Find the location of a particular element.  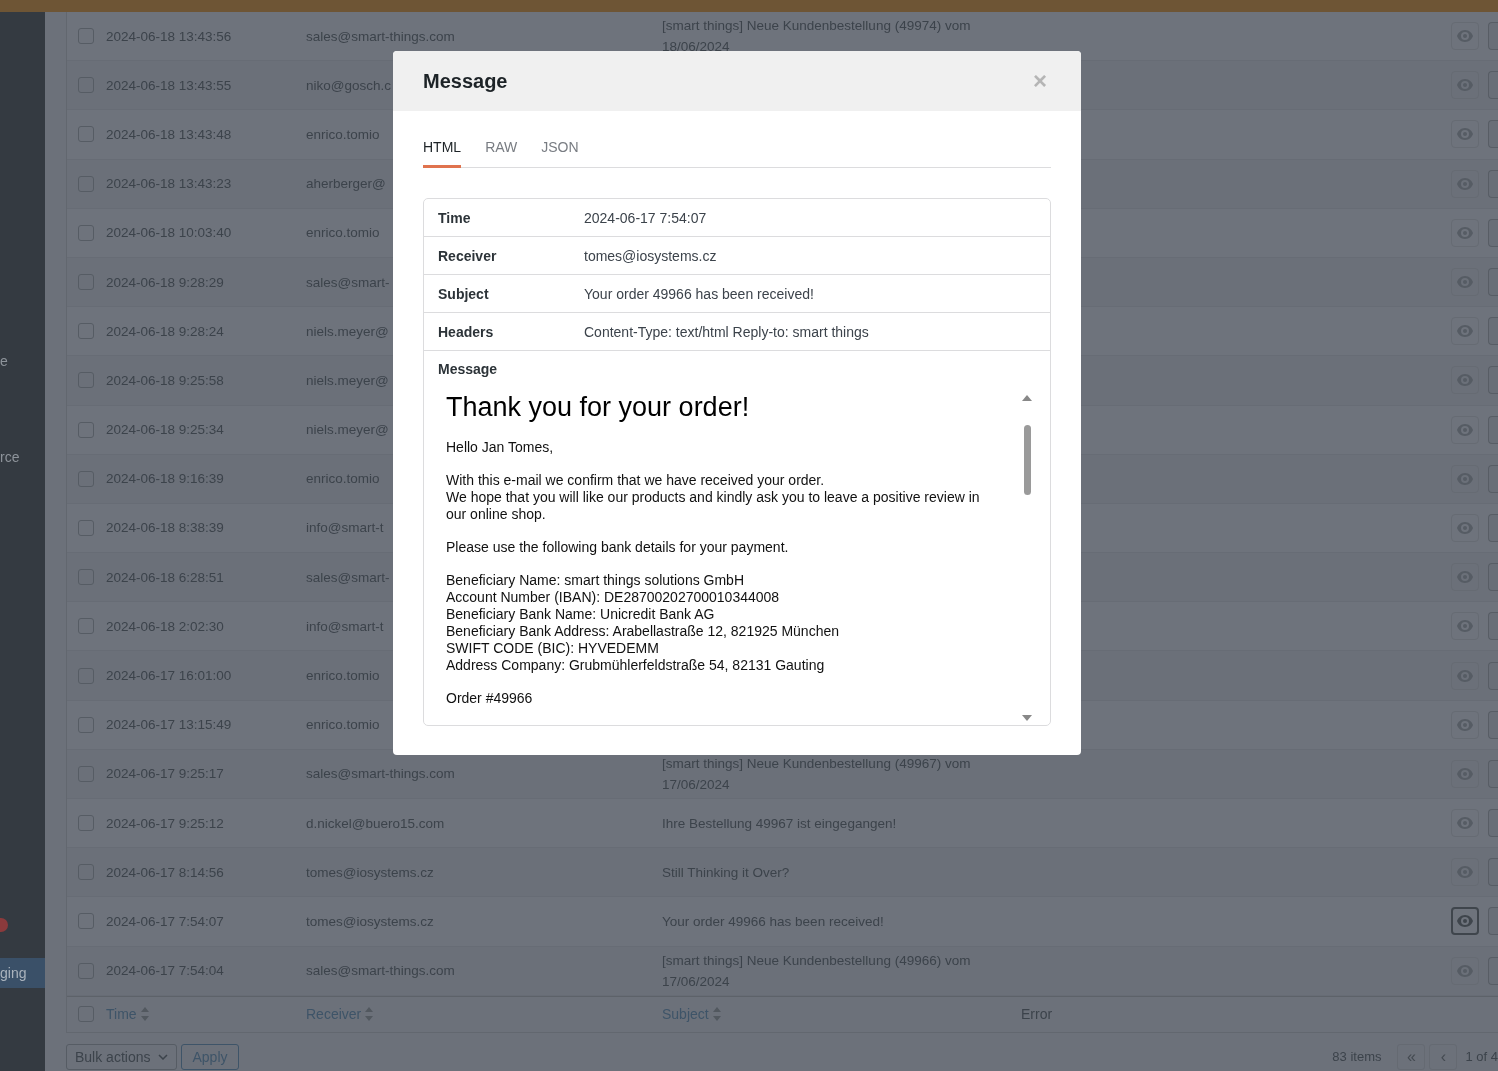

tab: JSON is located at coordinates (560, 148).